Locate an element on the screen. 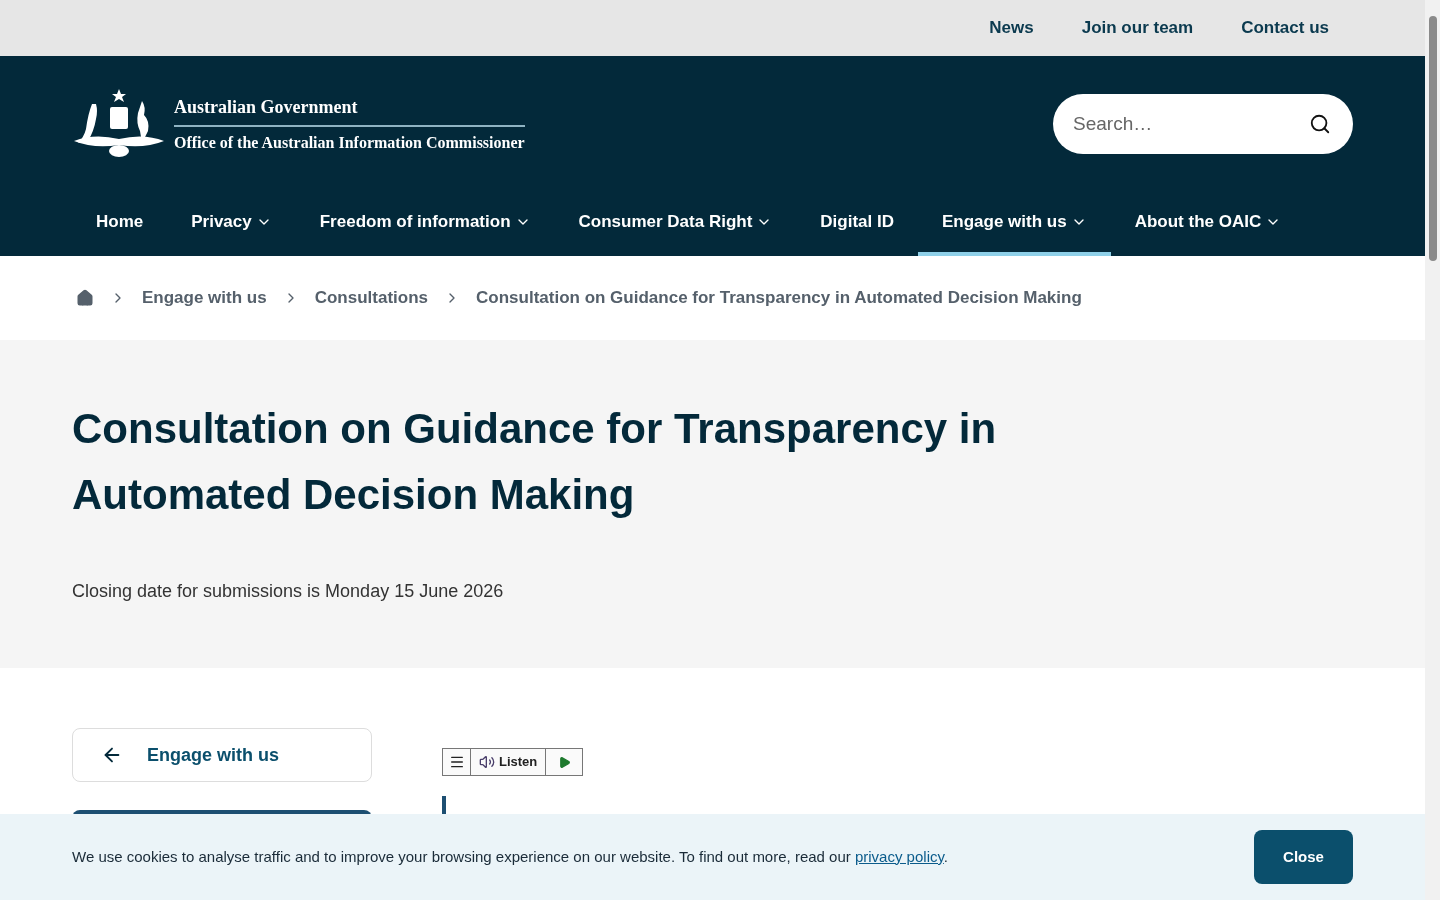  utility-link: Join our team is located at coordinates (1137, 28).